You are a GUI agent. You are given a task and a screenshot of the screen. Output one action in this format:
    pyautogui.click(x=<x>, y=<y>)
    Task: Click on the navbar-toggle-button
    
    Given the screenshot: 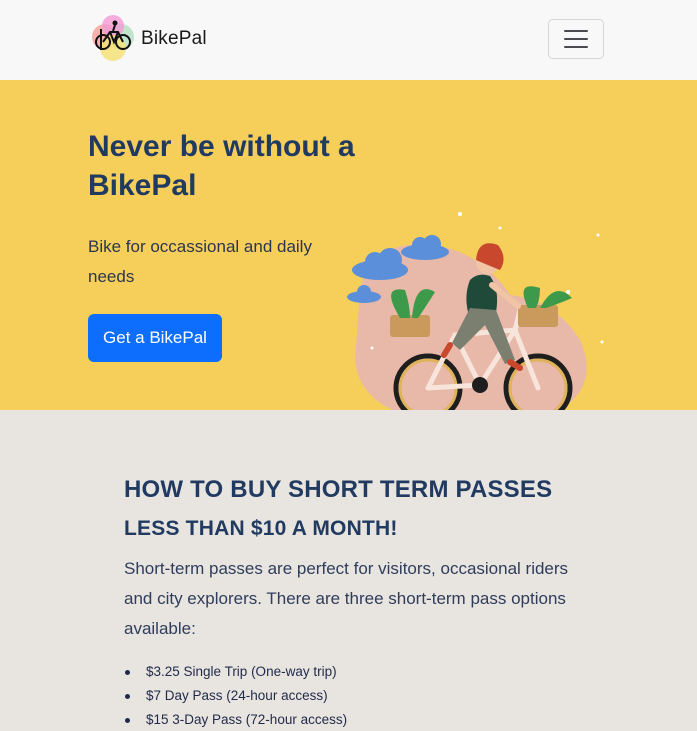 What is the action you would take?
    pyautogui.click(x=576, y=39)
    